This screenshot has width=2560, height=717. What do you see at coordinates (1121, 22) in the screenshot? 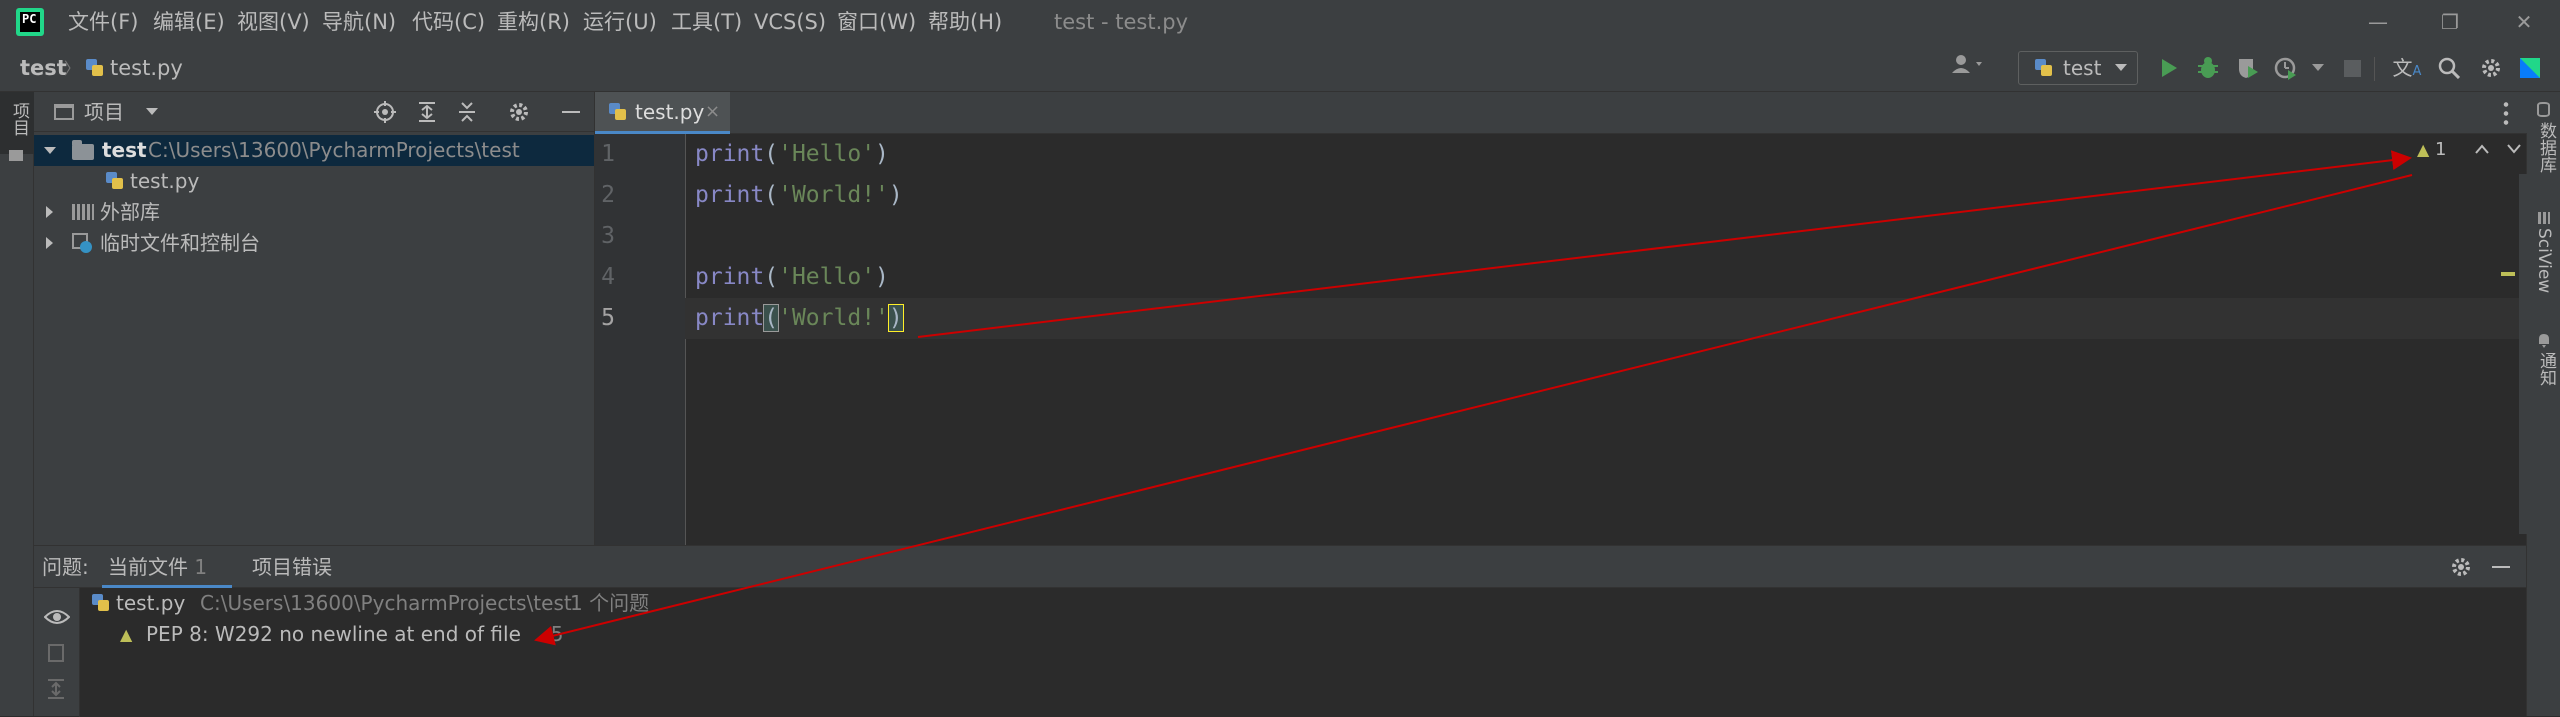
I see `window-title: test - test.py` at bounding box center [1121, 22].